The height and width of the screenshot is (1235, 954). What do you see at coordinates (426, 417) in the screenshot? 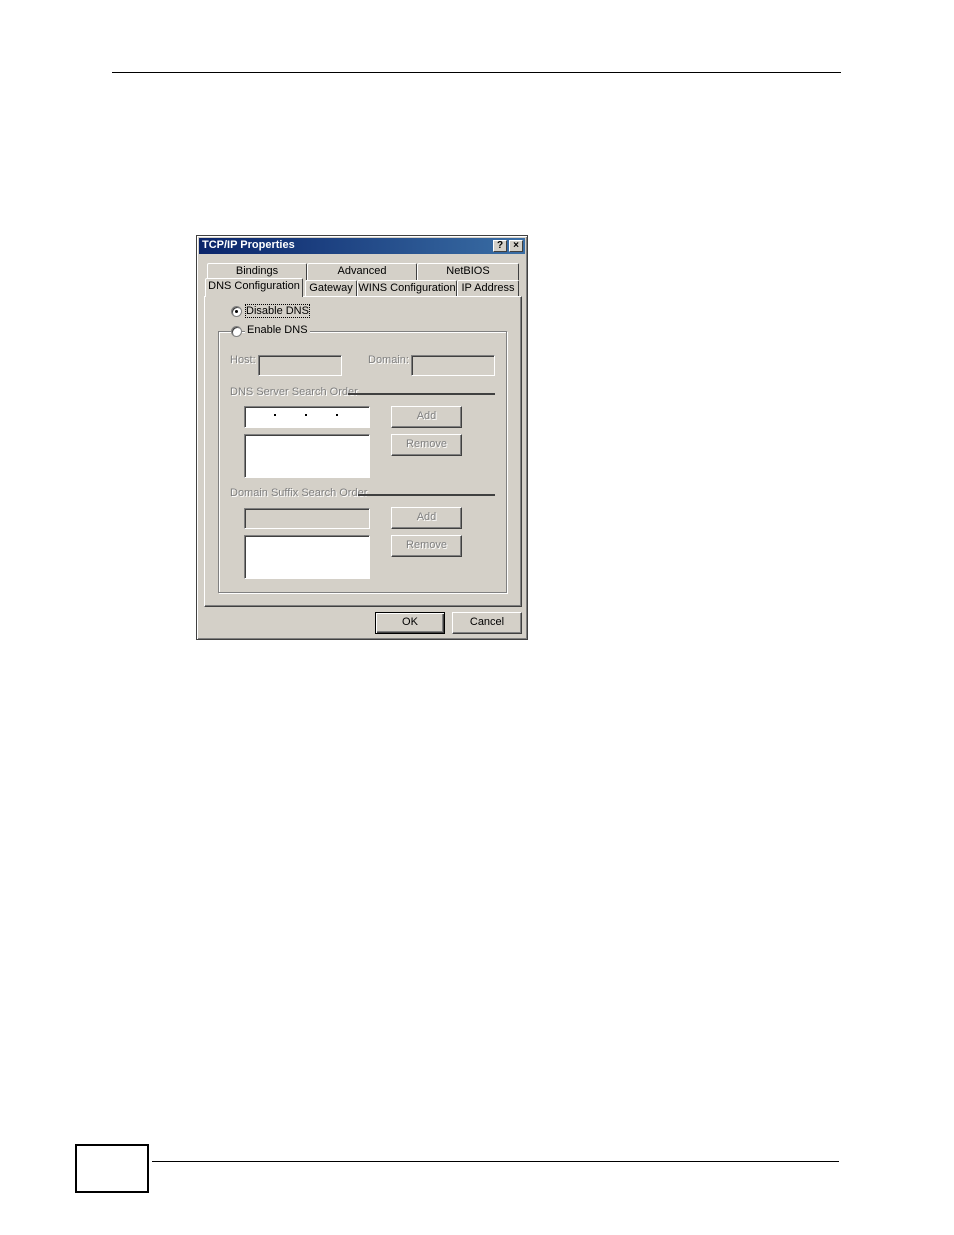
I see `dns-add-button: Add` at bounding box center [426, 417].